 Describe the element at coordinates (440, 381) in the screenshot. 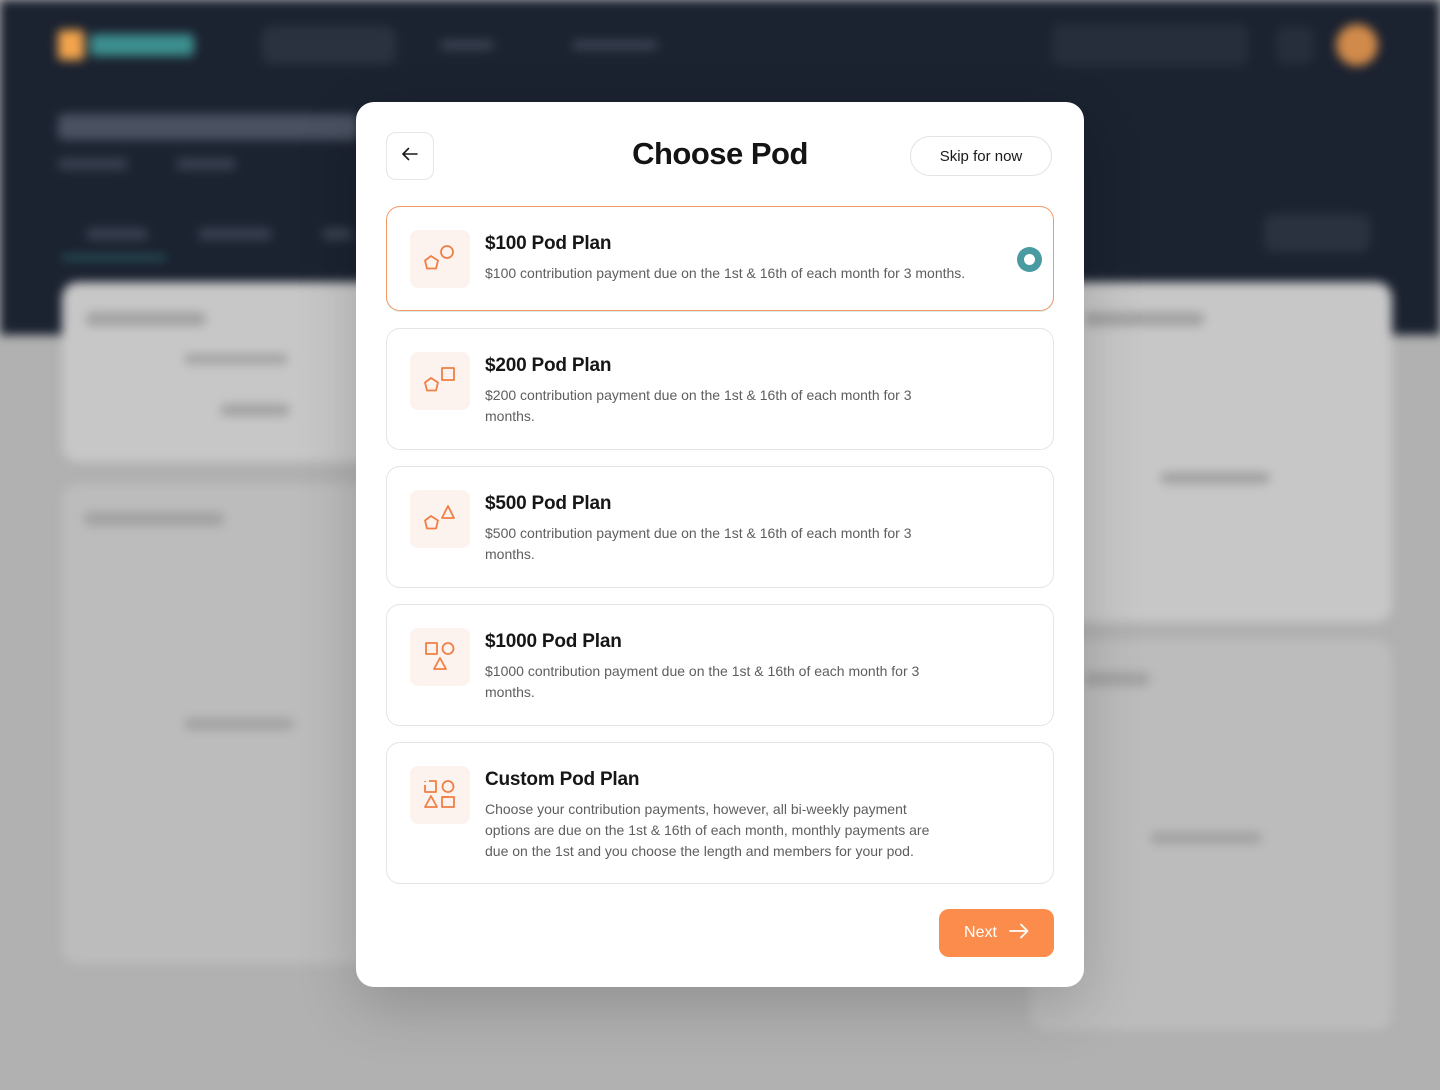

I see `pentagon-square-icon` at that location.